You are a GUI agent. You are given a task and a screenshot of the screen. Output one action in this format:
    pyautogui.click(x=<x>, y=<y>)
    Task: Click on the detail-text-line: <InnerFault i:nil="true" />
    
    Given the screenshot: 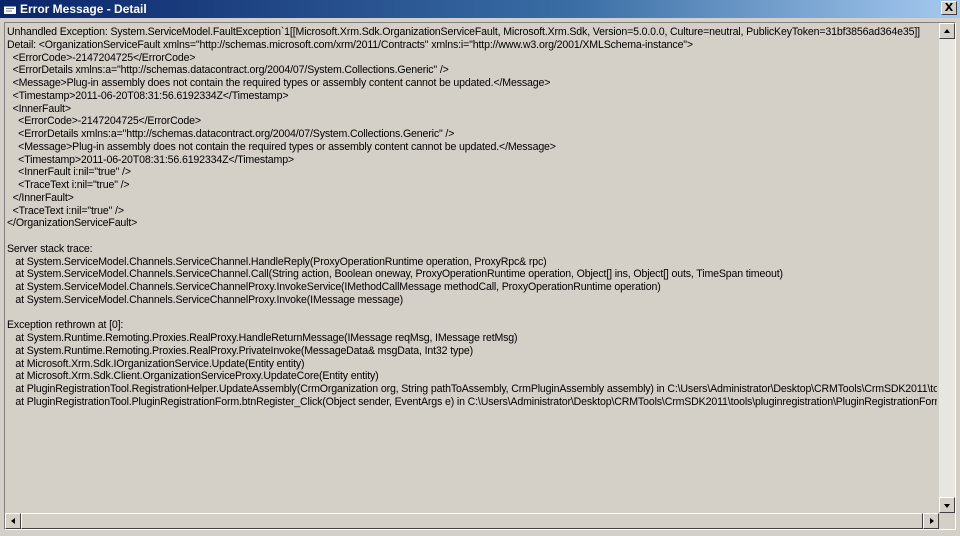 What is the action you would take?
    pyautogui.click(x=69, y=172)
    